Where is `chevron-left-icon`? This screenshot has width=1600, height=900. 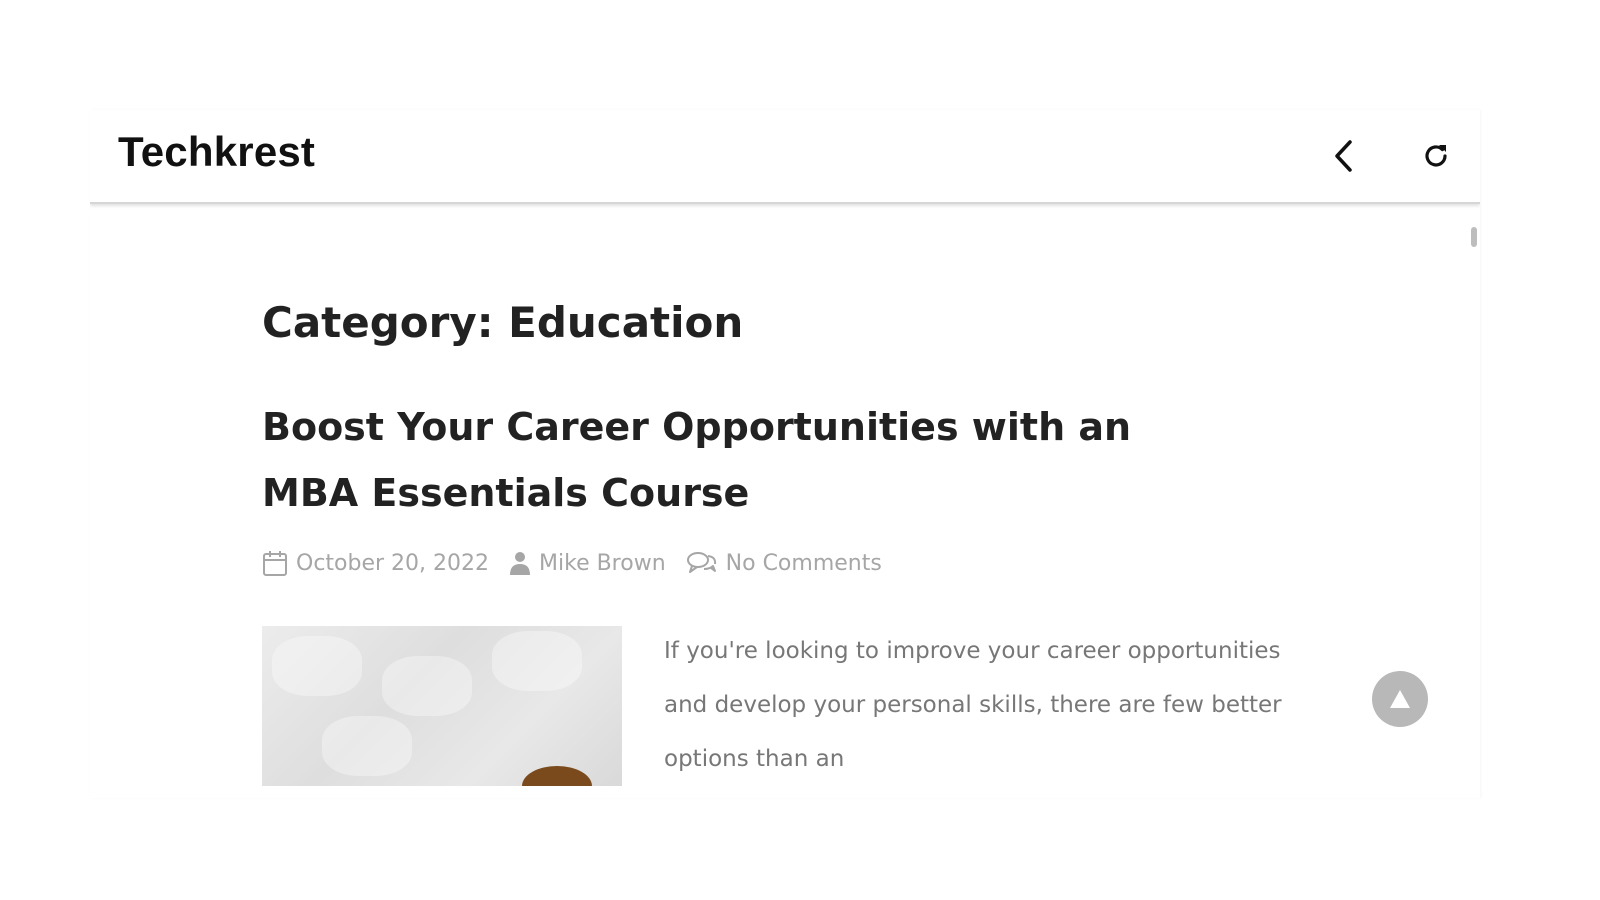
chevron-left-icon is located at coordinates (1343, 156).